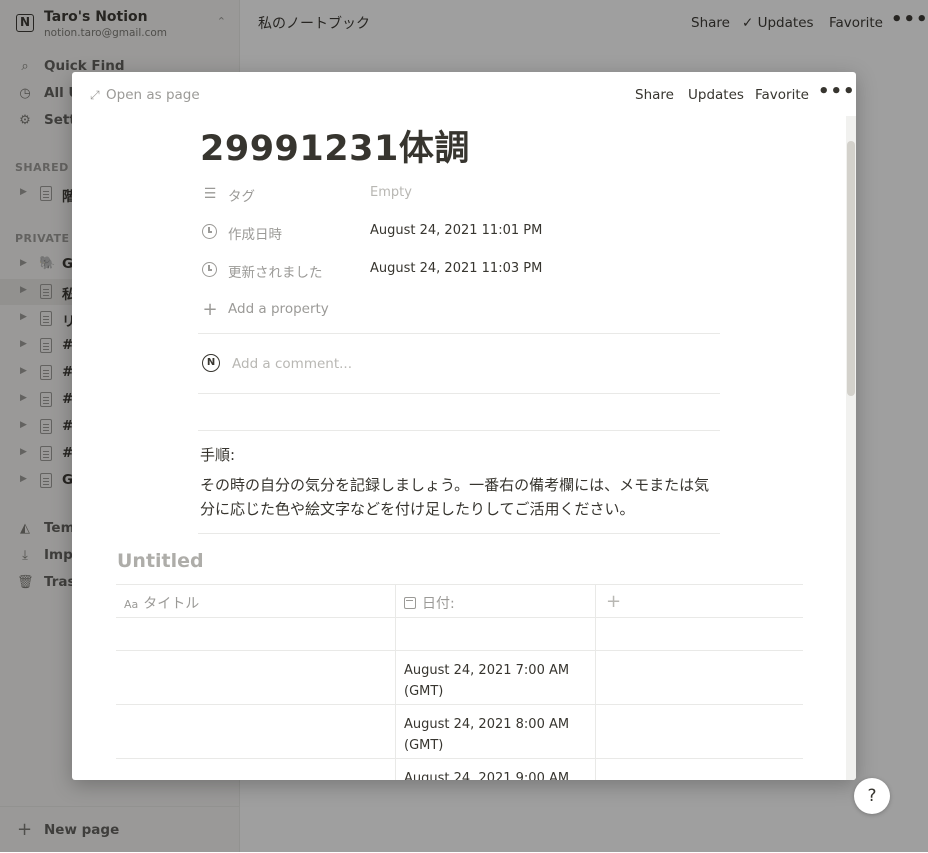 This screenshot has height=853, width=928. I want to click on property-row-updated: 更新されました August 24, 2021 11:03 PM, so click(458, 270).